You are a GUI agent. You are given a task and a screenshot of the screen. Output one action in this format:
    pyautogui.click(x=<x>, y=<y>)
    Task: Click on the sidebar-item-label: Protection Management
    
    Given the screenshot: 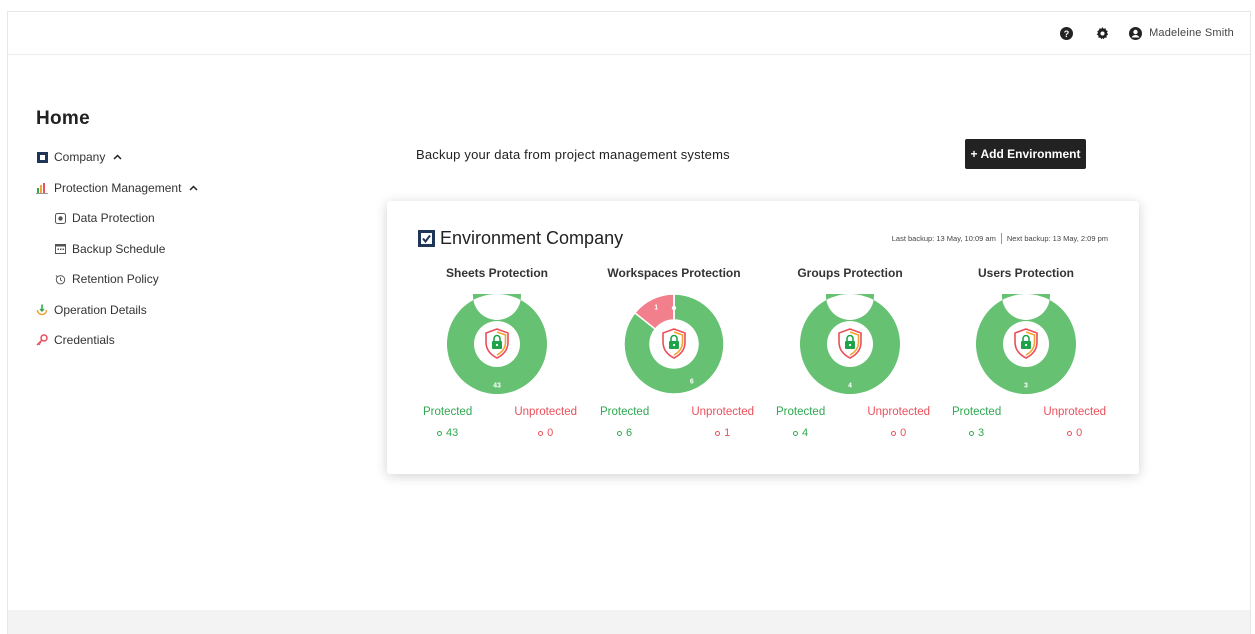 What is the action you would take?
    pyautogui.click(x=118, y=187)
    